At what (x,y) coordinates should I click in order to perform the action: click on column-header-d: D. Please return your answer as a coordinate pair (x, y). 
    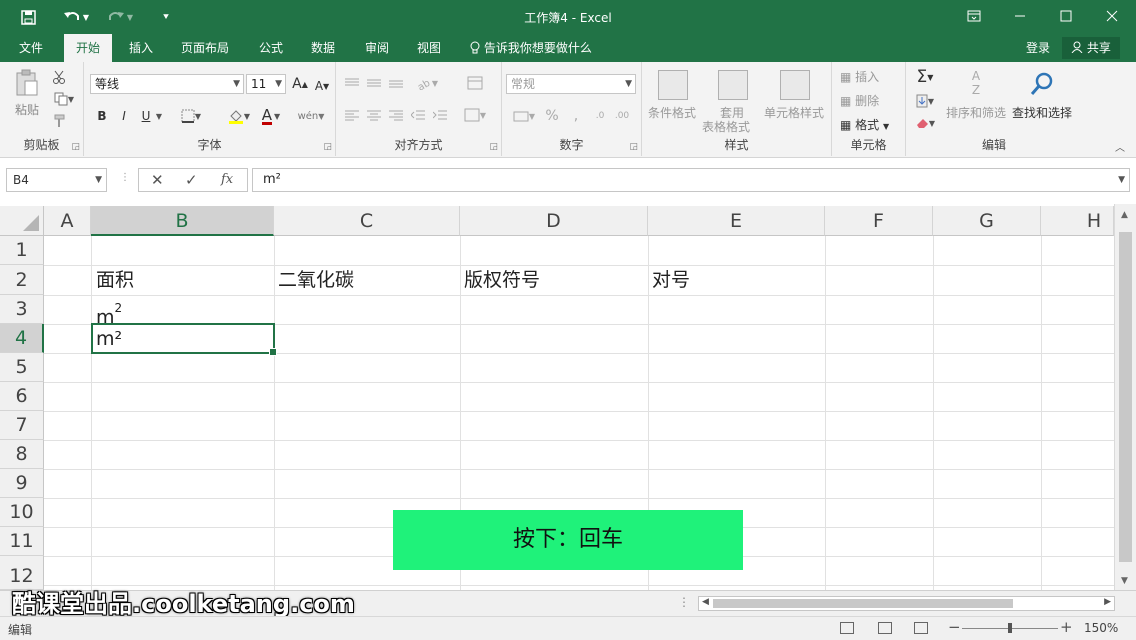
    Looking at the image, I should click on (554, 221).